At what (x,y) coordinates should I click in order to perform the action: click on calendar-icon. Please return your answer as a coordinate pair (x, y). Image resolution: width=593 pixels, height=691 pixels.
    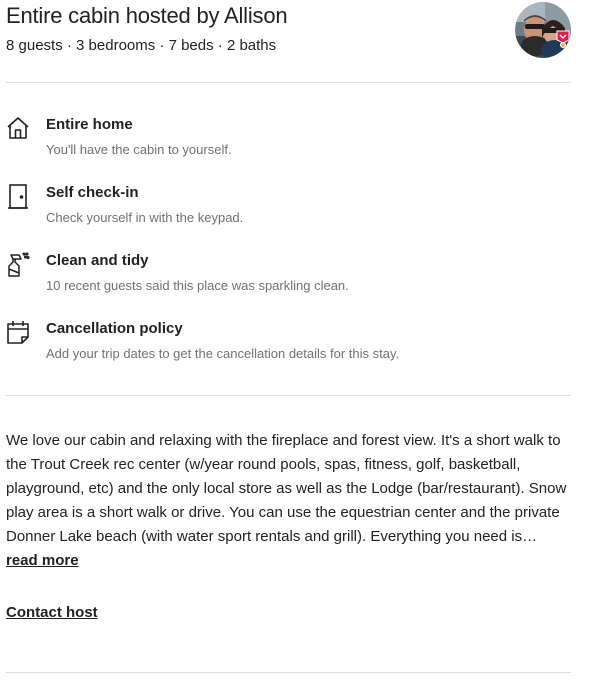
    Looking at the image, I should click on (18, 332).